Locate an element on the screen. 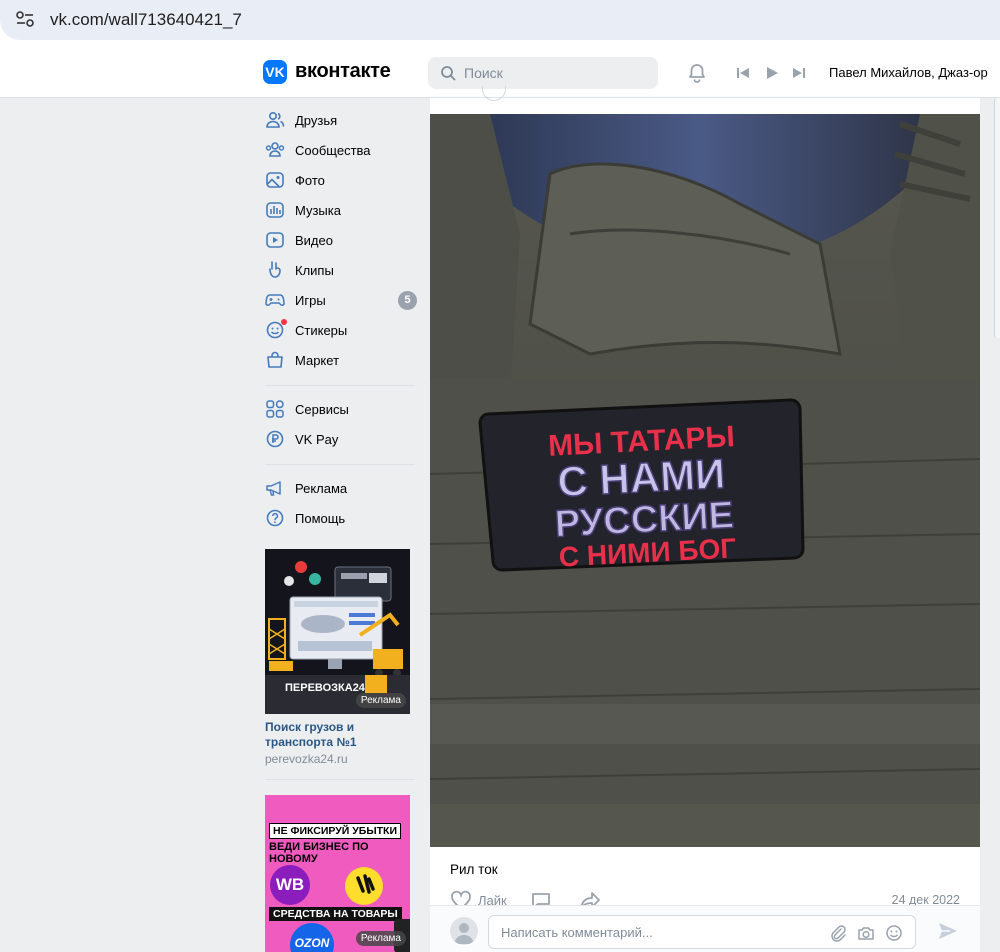  sidebar-item-label: VK Pay is located at coordinates (317, 439).